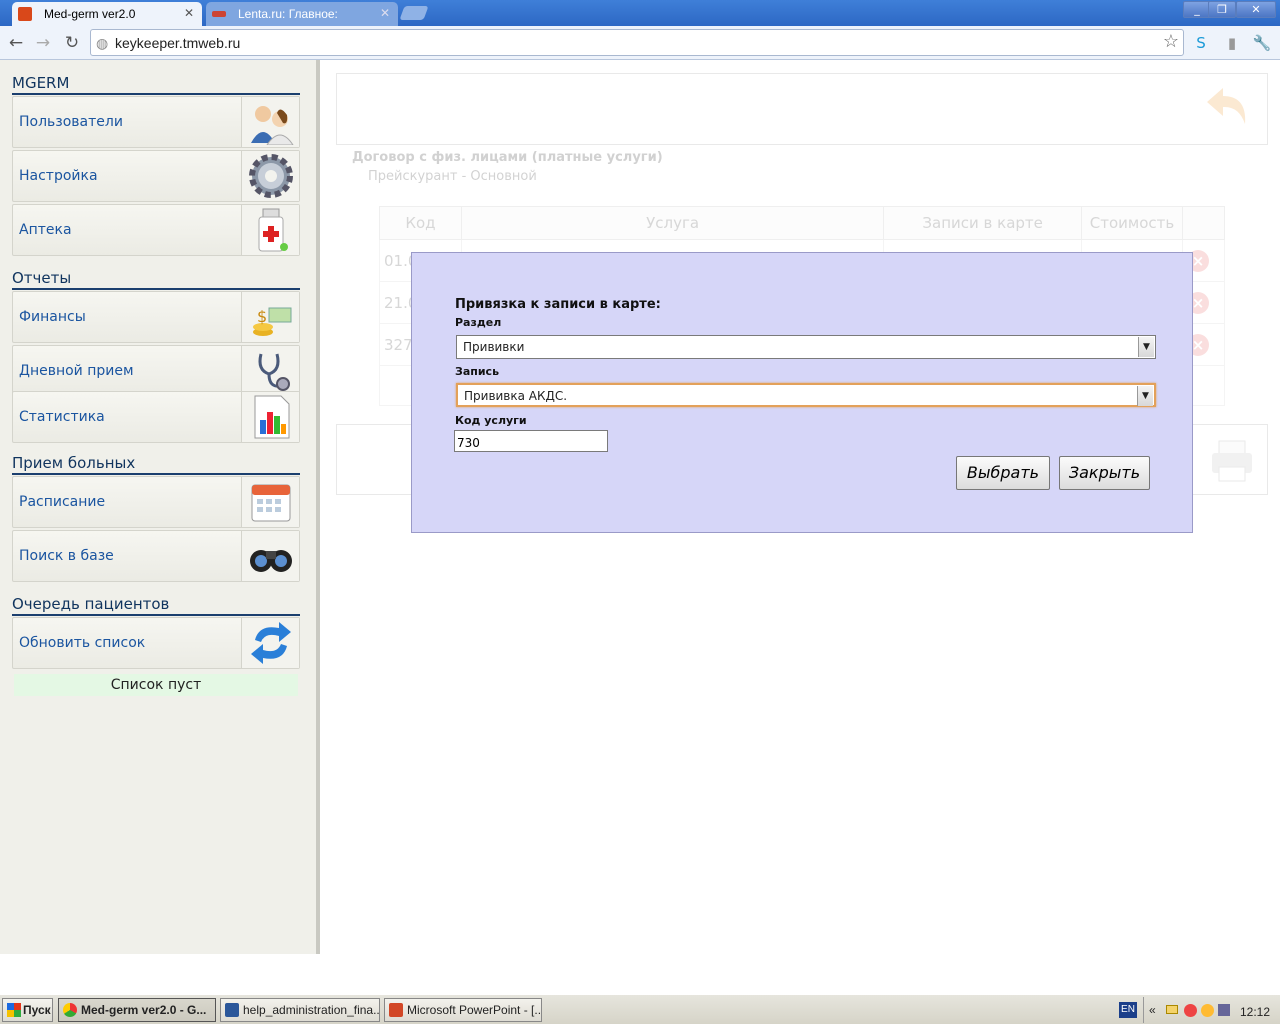 The image size is (1280, 1024). What do you see at coordinates (66, 556) in the screenshot?
I see `sidebar-item-label: Поиск в базе` at bounding box center [66, 556].